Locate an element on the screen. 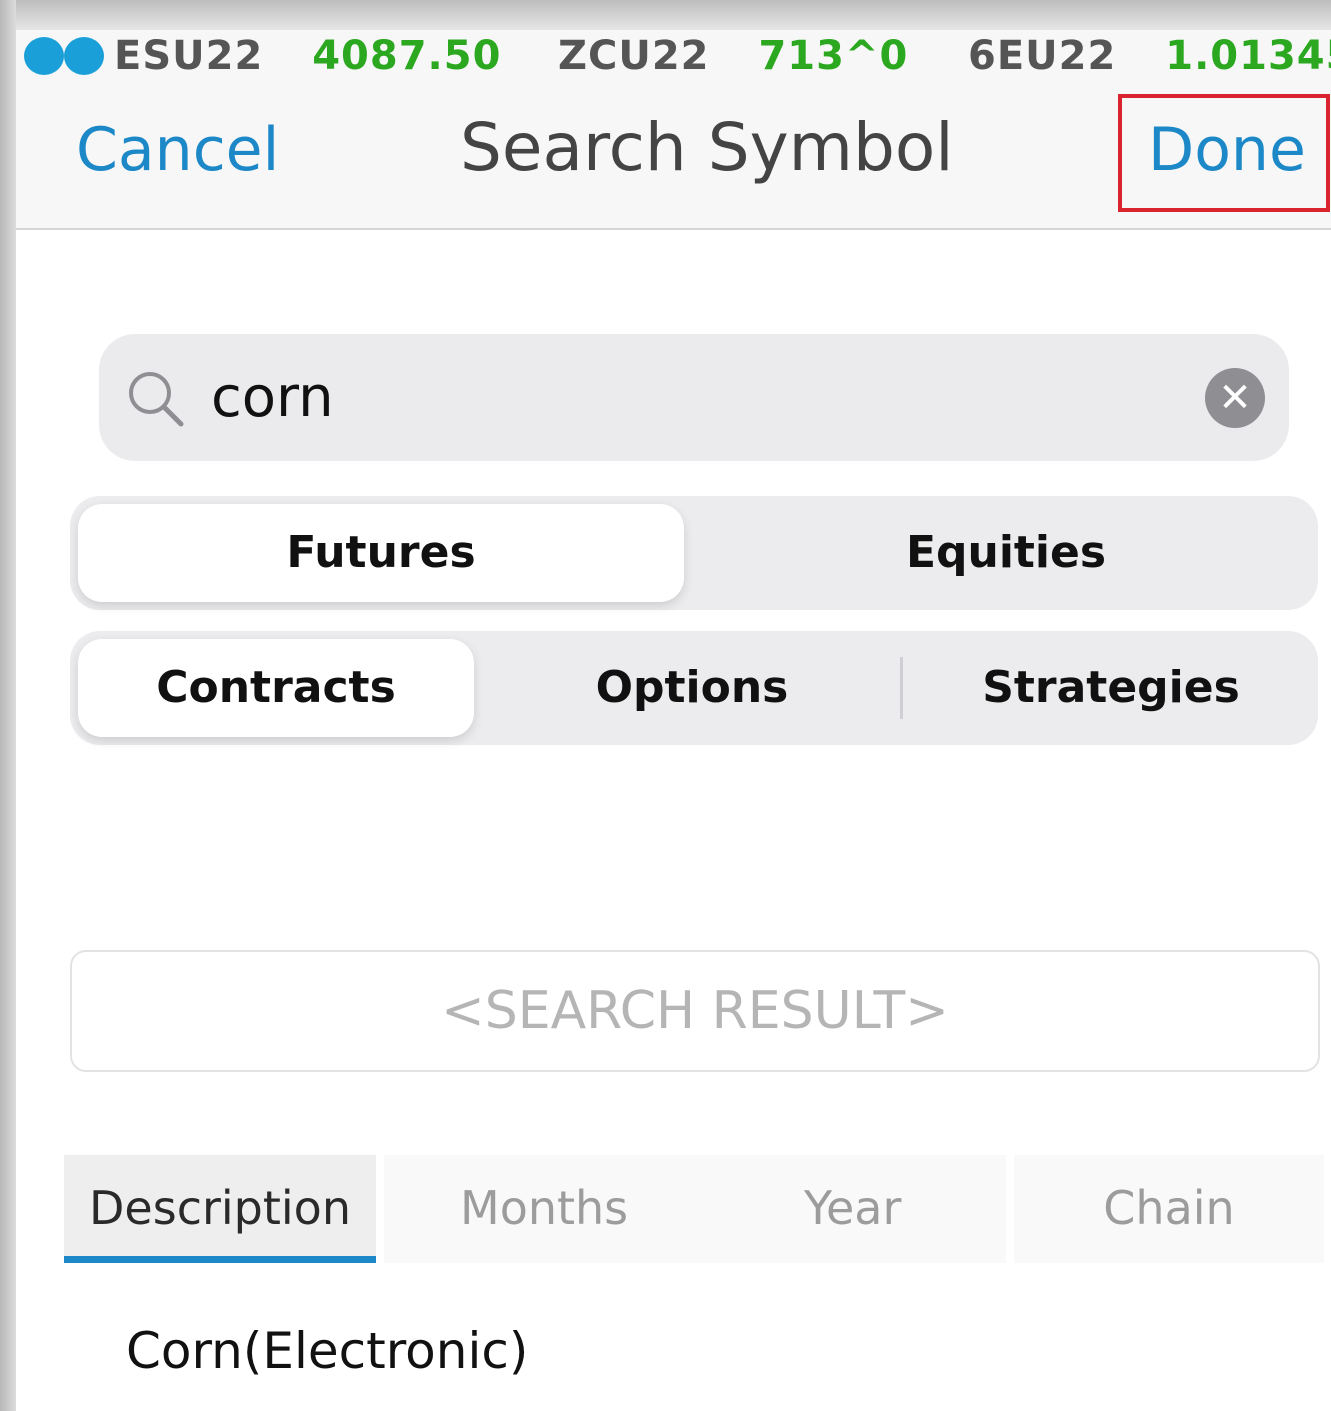 This screenshot has height=1411, width=1331. ticker-item: ESU22 4087.50 is located at coordinates (307, 56).